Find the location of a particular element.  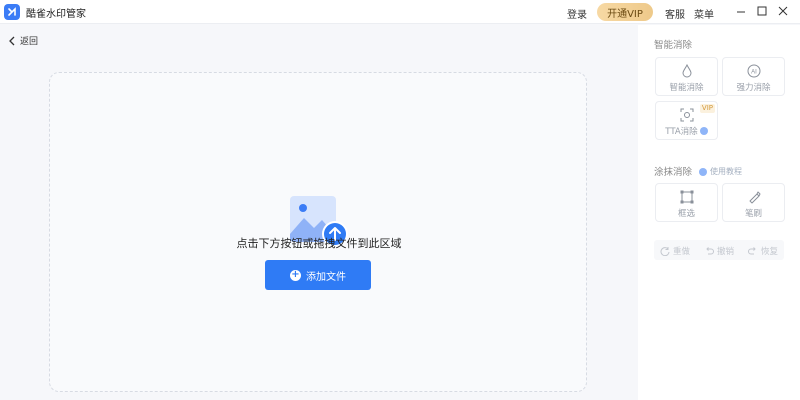

ai-icon: AI is located at coordinates (753, 71).